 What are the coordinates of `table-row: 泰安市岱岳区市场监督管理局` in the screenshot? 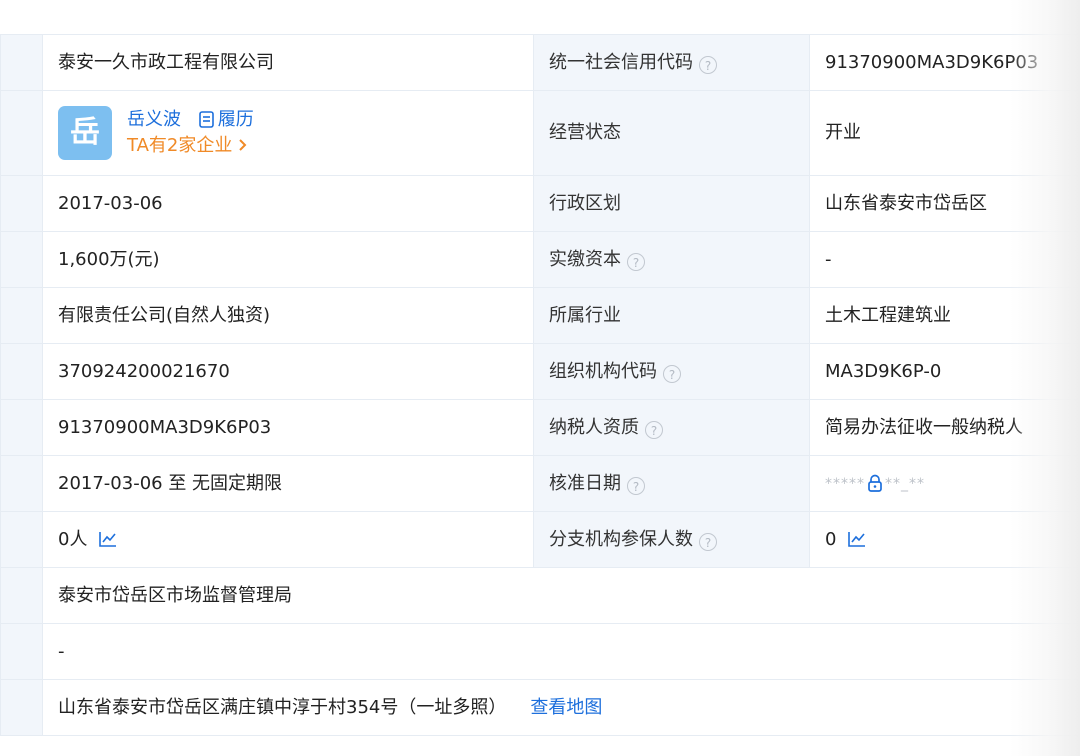 It's located at (540, 595).